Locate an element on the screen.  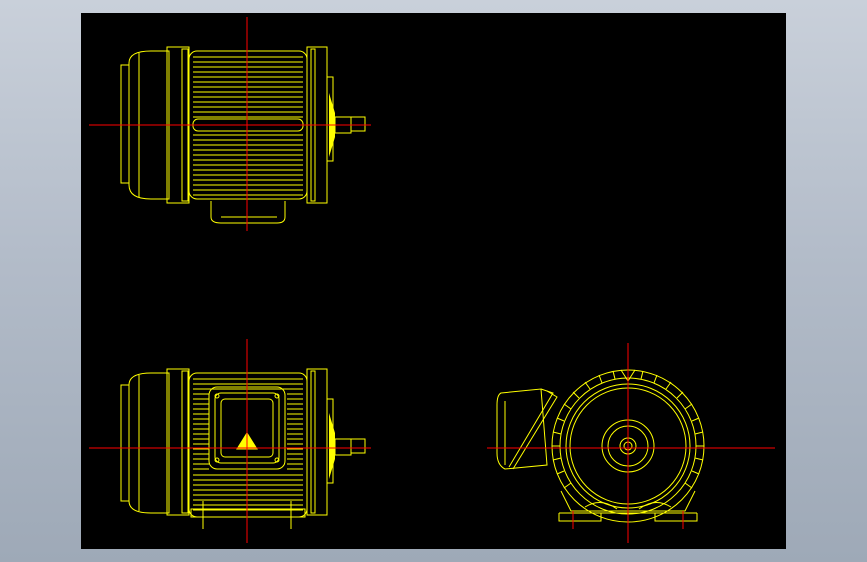
cooling-fins-top is located at coordinates (248, 126).